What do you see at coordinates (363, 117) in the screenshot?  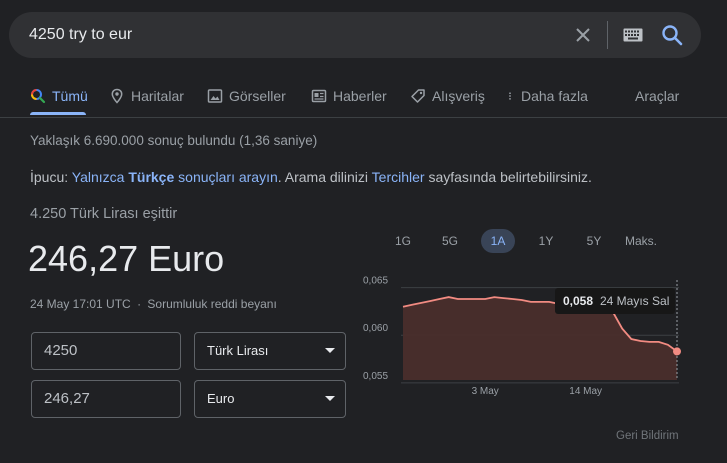 I see `tabs-divider` at bounding box center [363, 117].